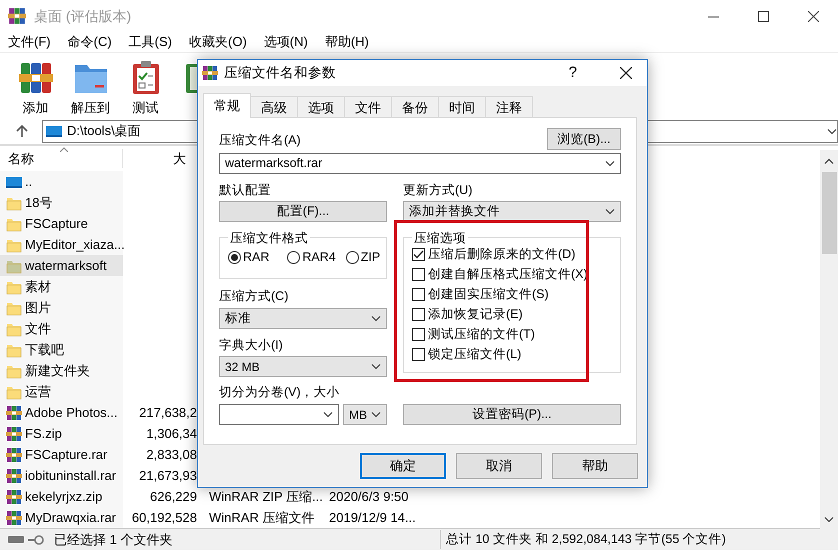  Describe the element at coordinates (28, 181) in the screenshot. I see `file-name: ..` at that location.